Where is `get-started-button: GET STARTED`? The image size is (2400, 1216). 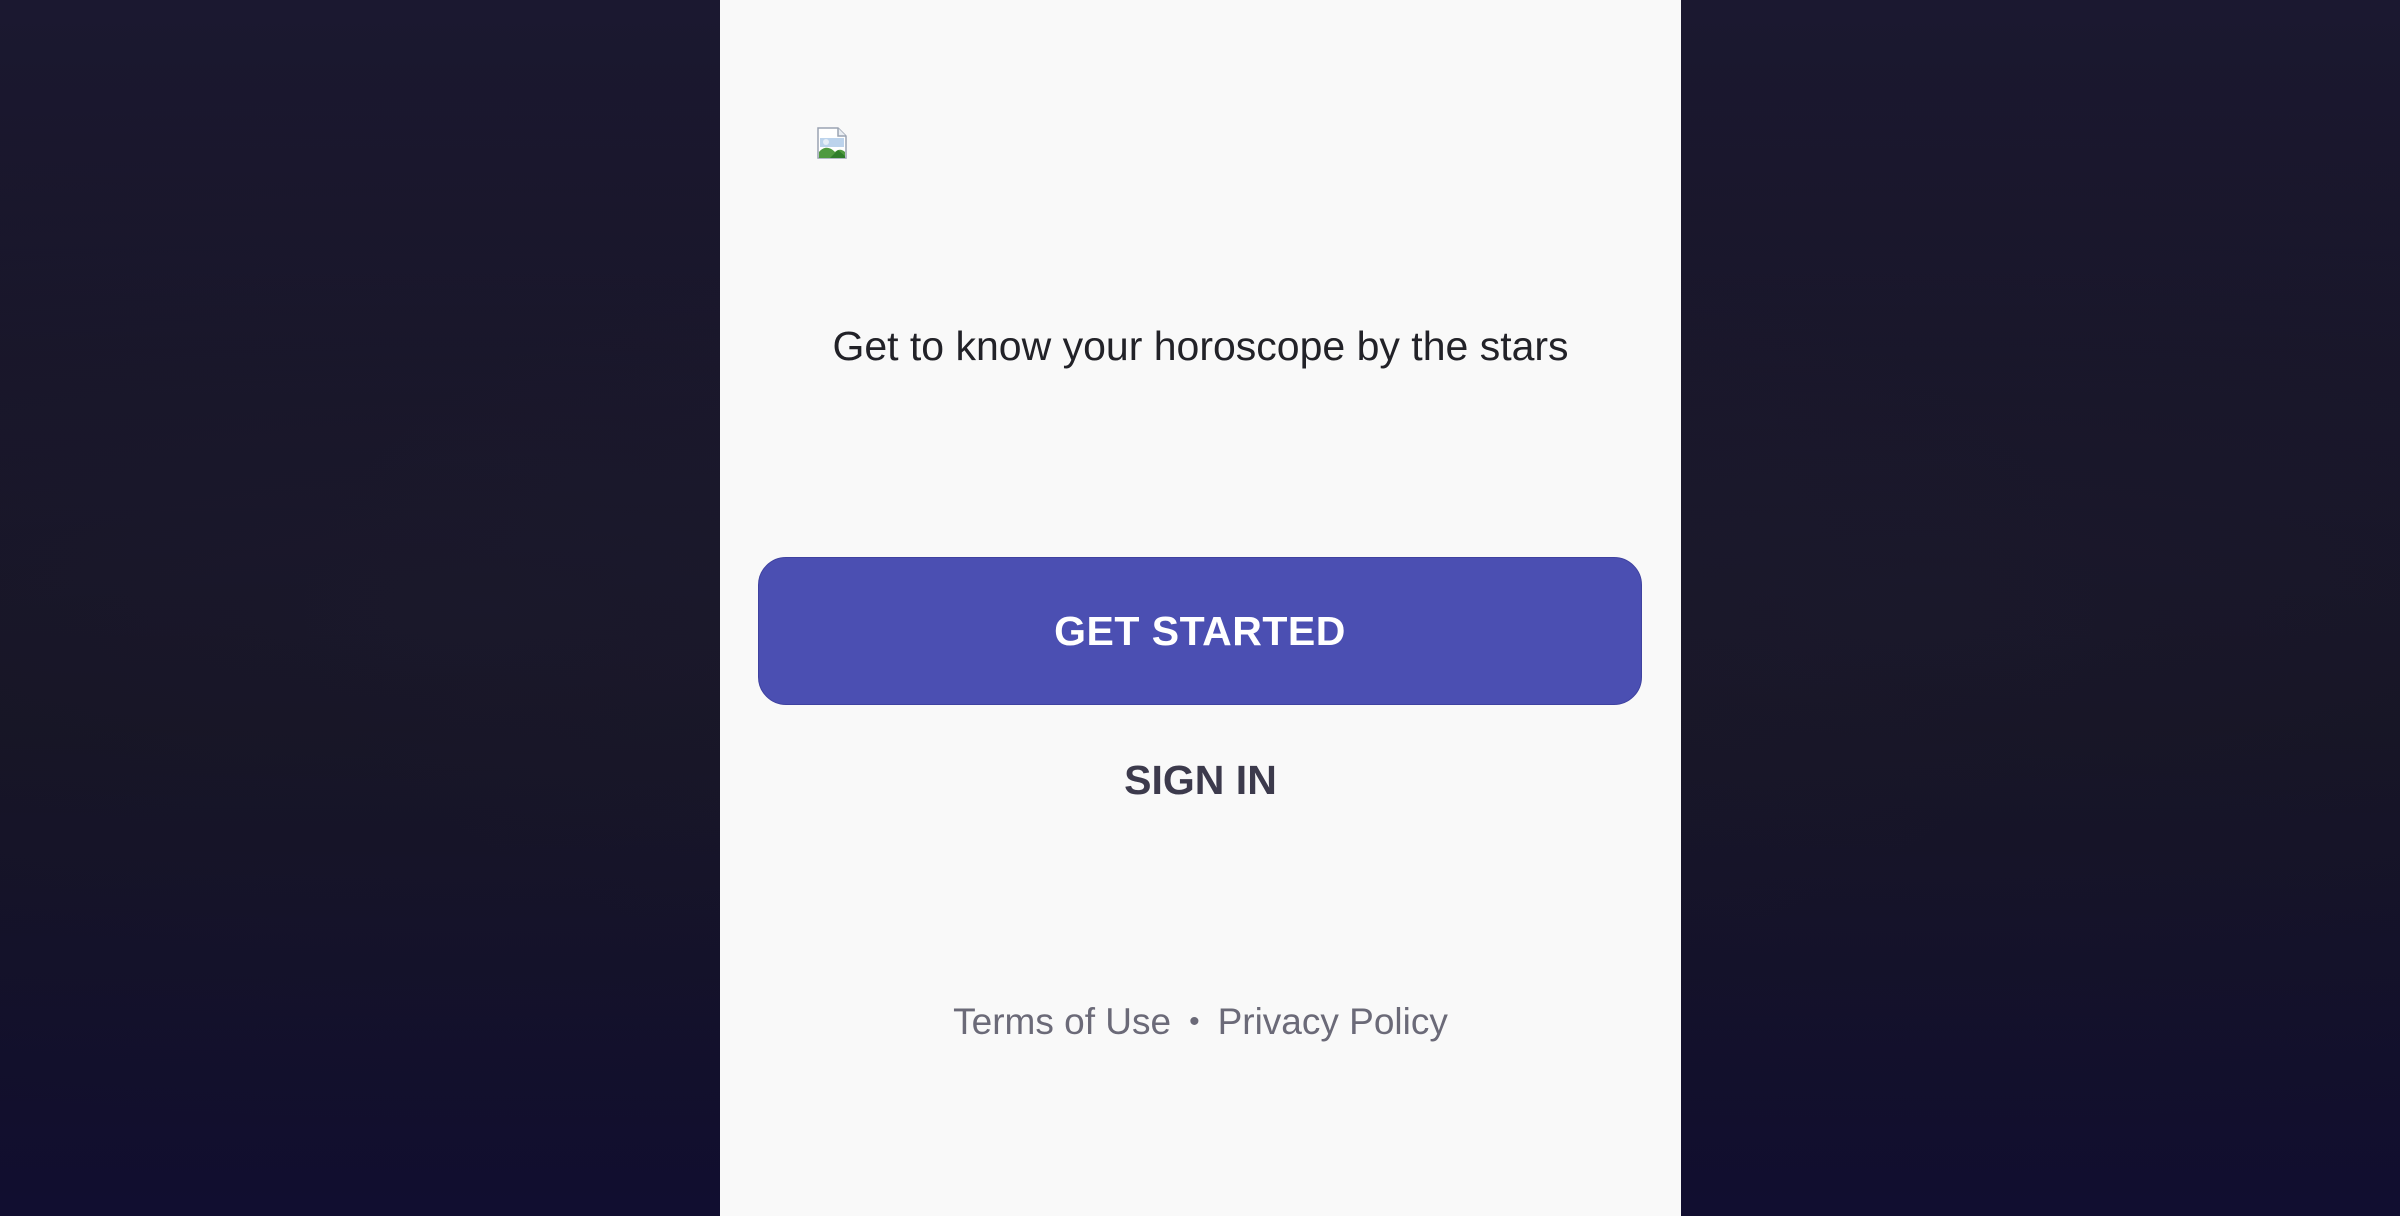 get-started-button: GET STARTED is located at coordinates (1200, 631).